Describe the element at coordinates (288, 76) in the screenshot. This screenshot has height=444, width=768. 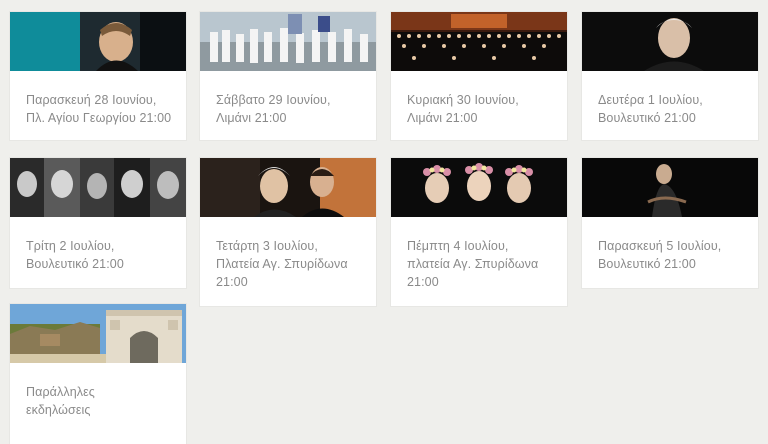
I see `event-card-jun29: Σάββατο 29 Ιουνίου, Λιμάνι 21:00` at that location.